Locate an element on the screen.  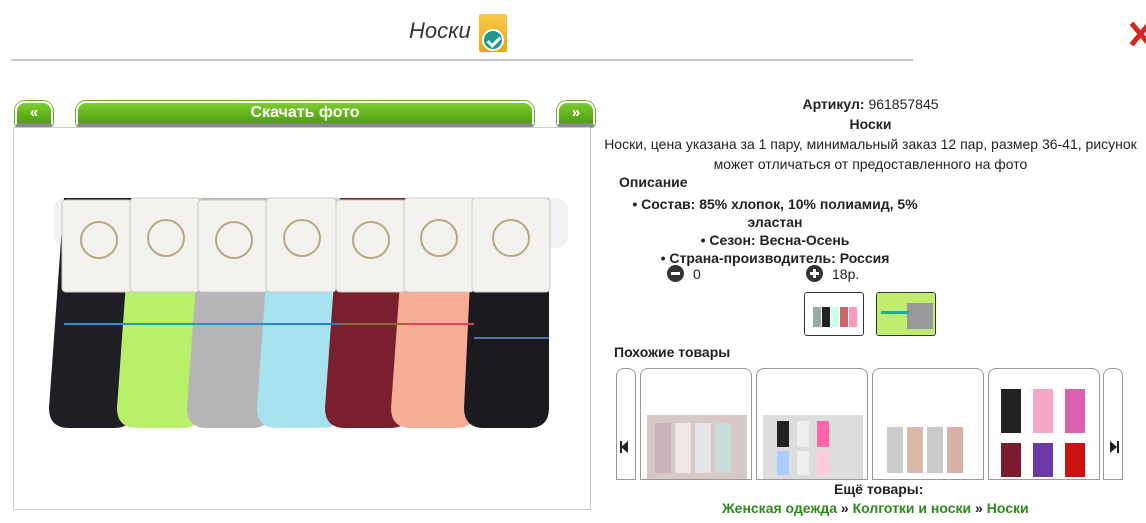
next-photo-button: » is located at coordinates (576, 114).